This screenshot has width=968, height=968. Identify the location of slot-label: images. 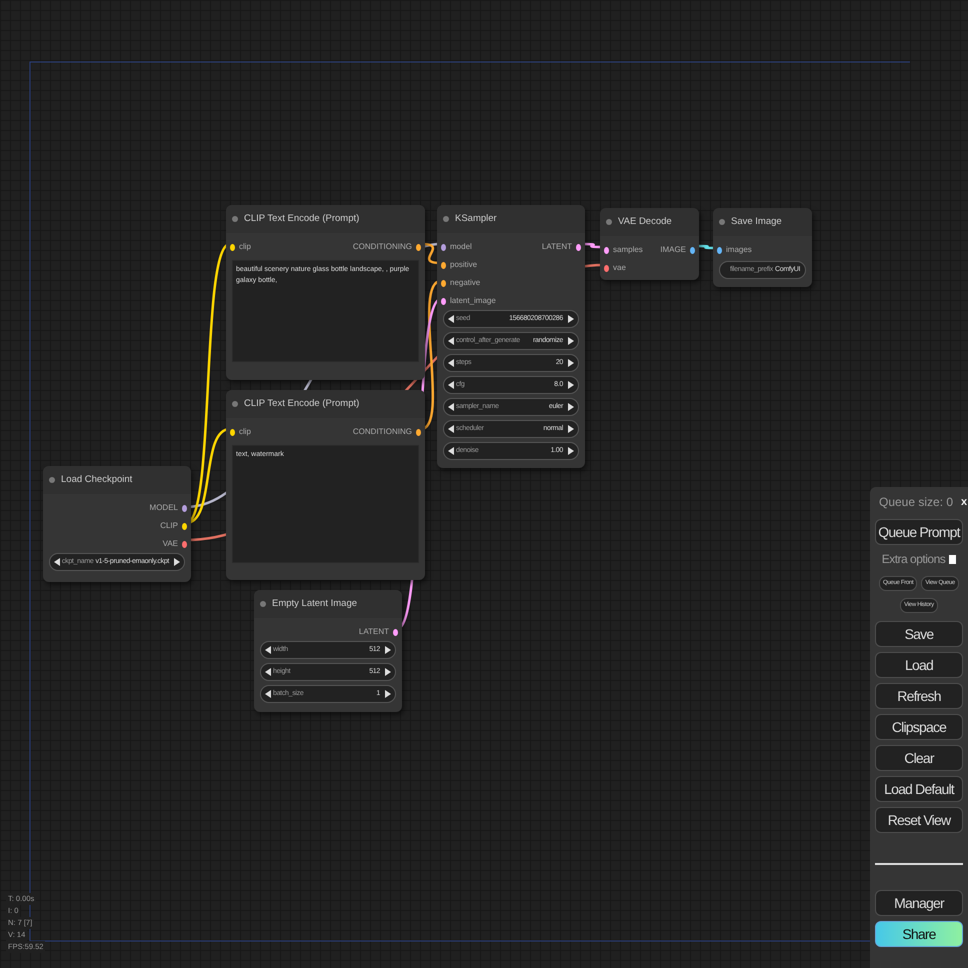
(739, 250).